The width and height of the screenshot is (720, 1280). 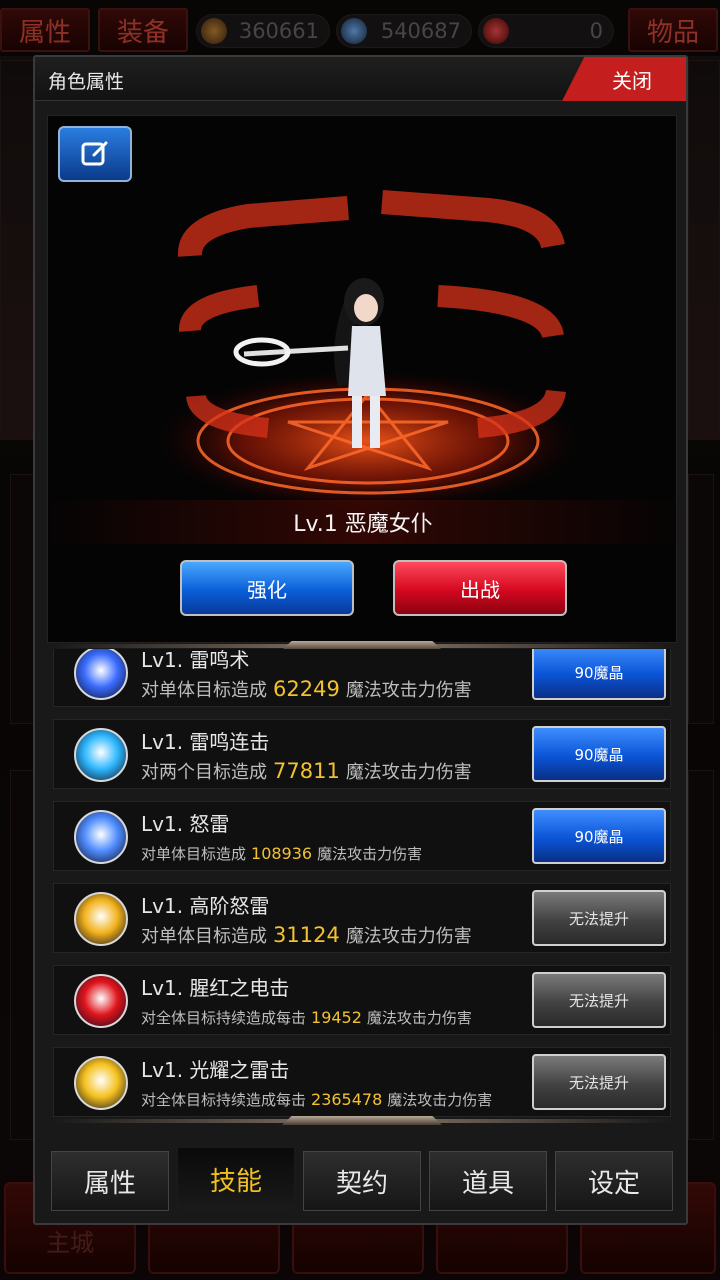 I want to click on thunder-rage-icon, so click(x=101, y=837).